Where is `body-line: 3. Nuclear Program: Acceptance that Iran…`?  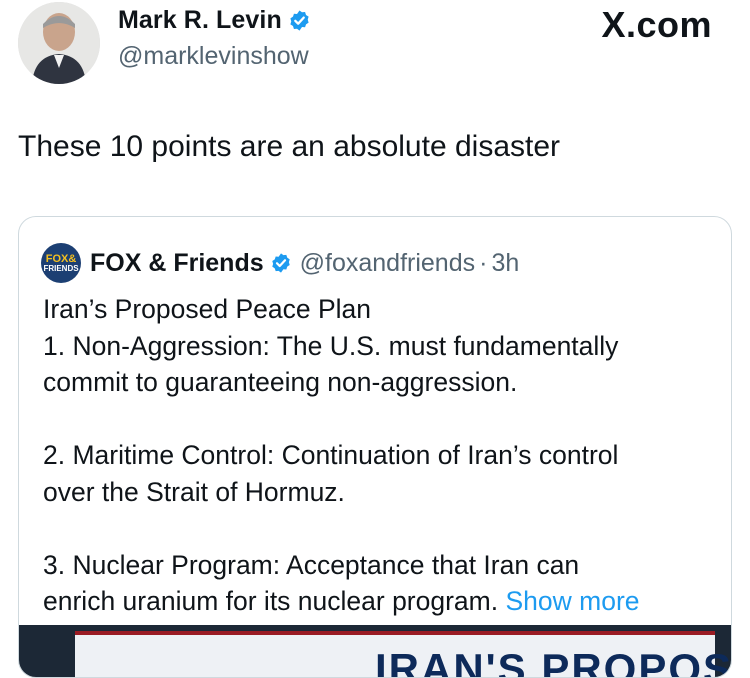
body-line: 3. Nuclear Program: Acceptance that Iran… is located at coordinates (311, 564).